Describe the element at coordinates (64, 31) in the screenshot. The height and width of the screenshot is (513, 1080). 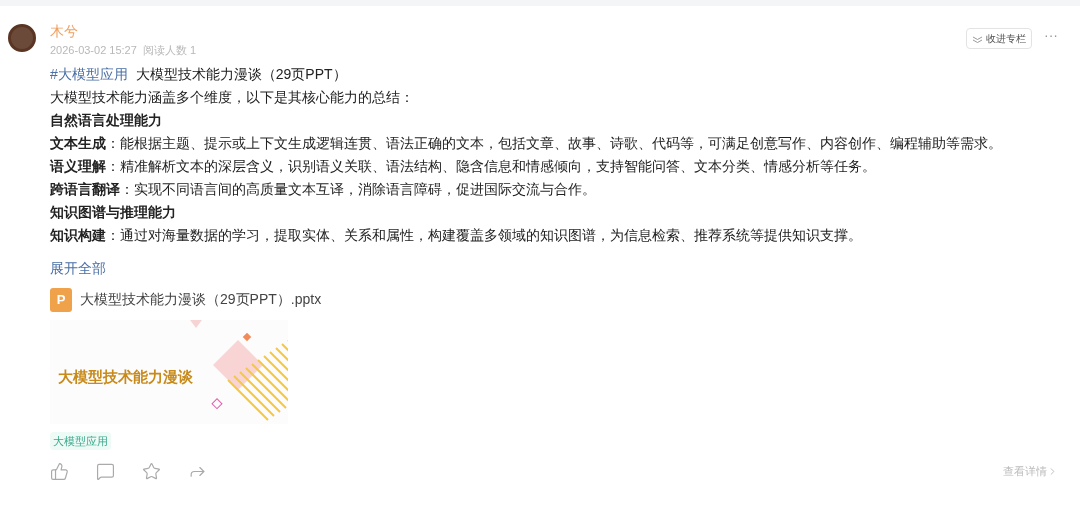
I see `author-name: 木兮` at that location.